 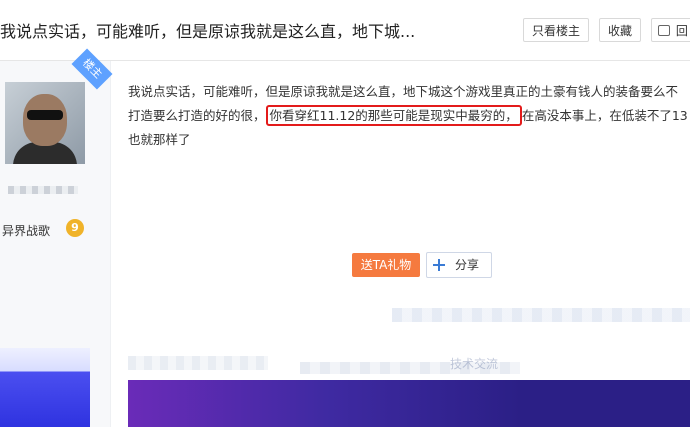 I want to click on tech-exchange-text: 技术交流, so click(x=474, y=364).